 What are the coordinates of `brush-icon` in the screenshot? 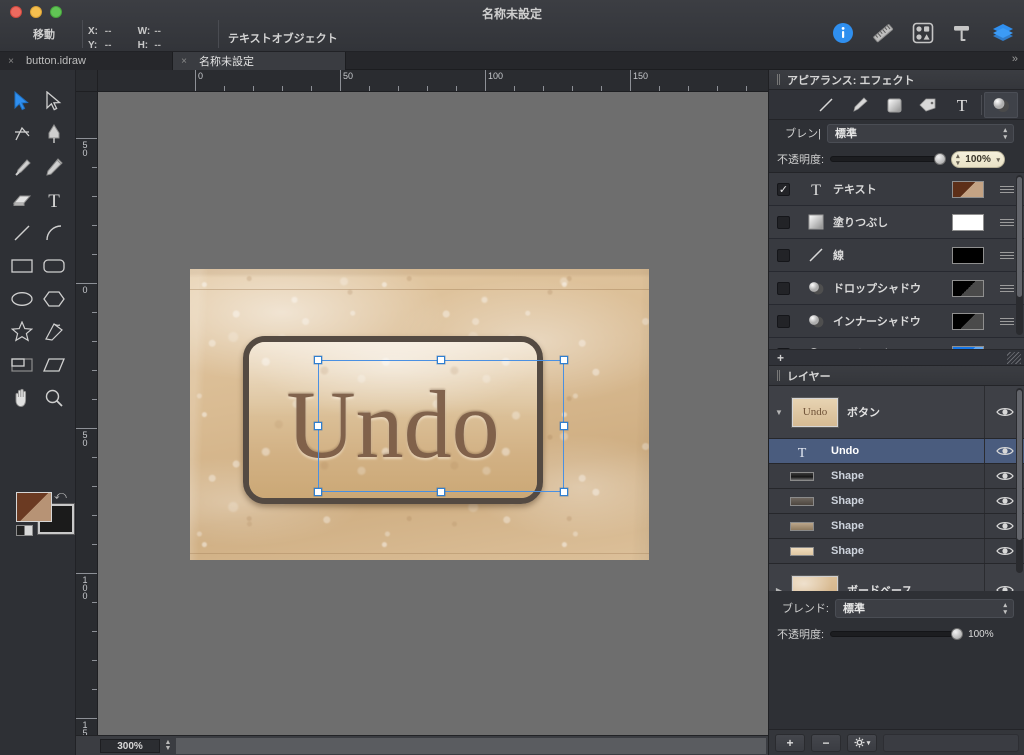 It's located at (860, 105).